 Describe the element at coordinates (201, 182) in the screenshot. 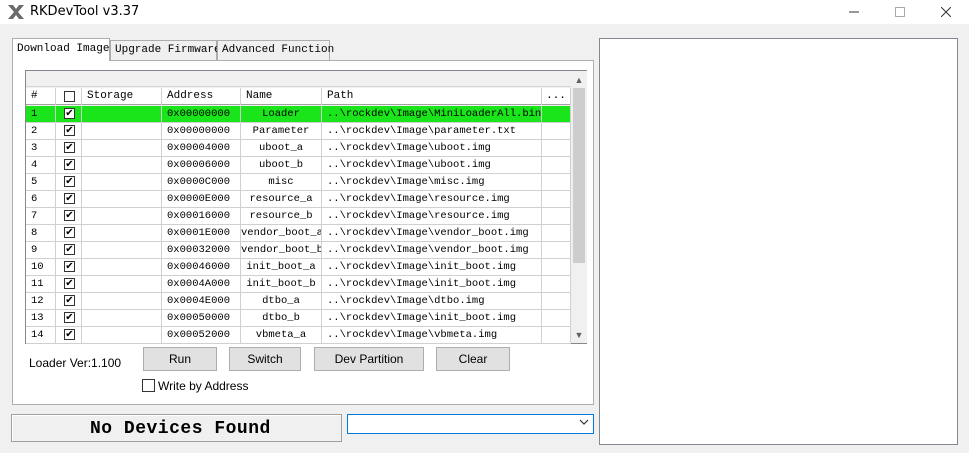

I see `row-address: 0x0000C000` at that location.